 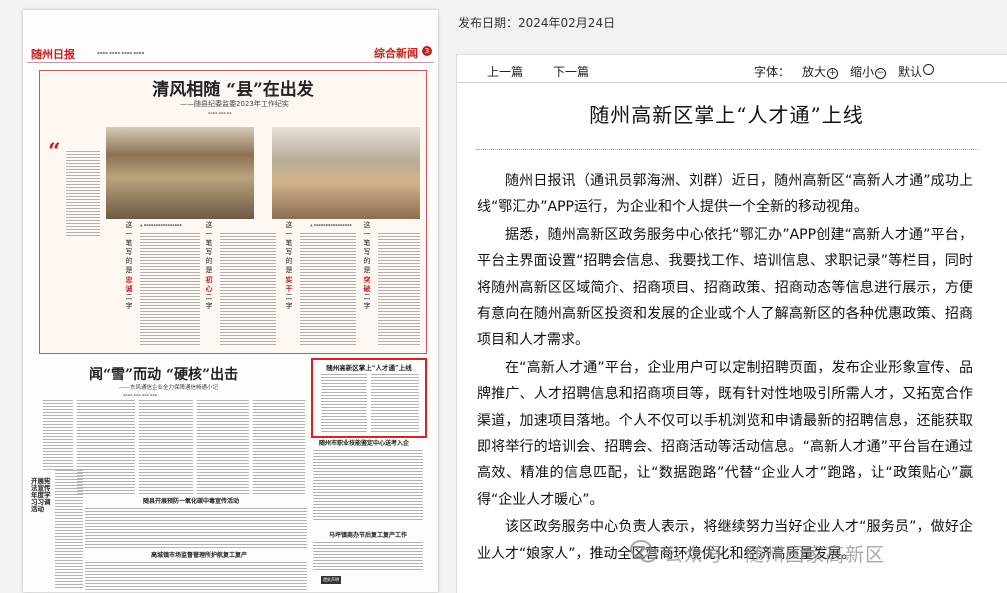 I want to click on minus-circle-icon: −, so click(x=881, y=73).